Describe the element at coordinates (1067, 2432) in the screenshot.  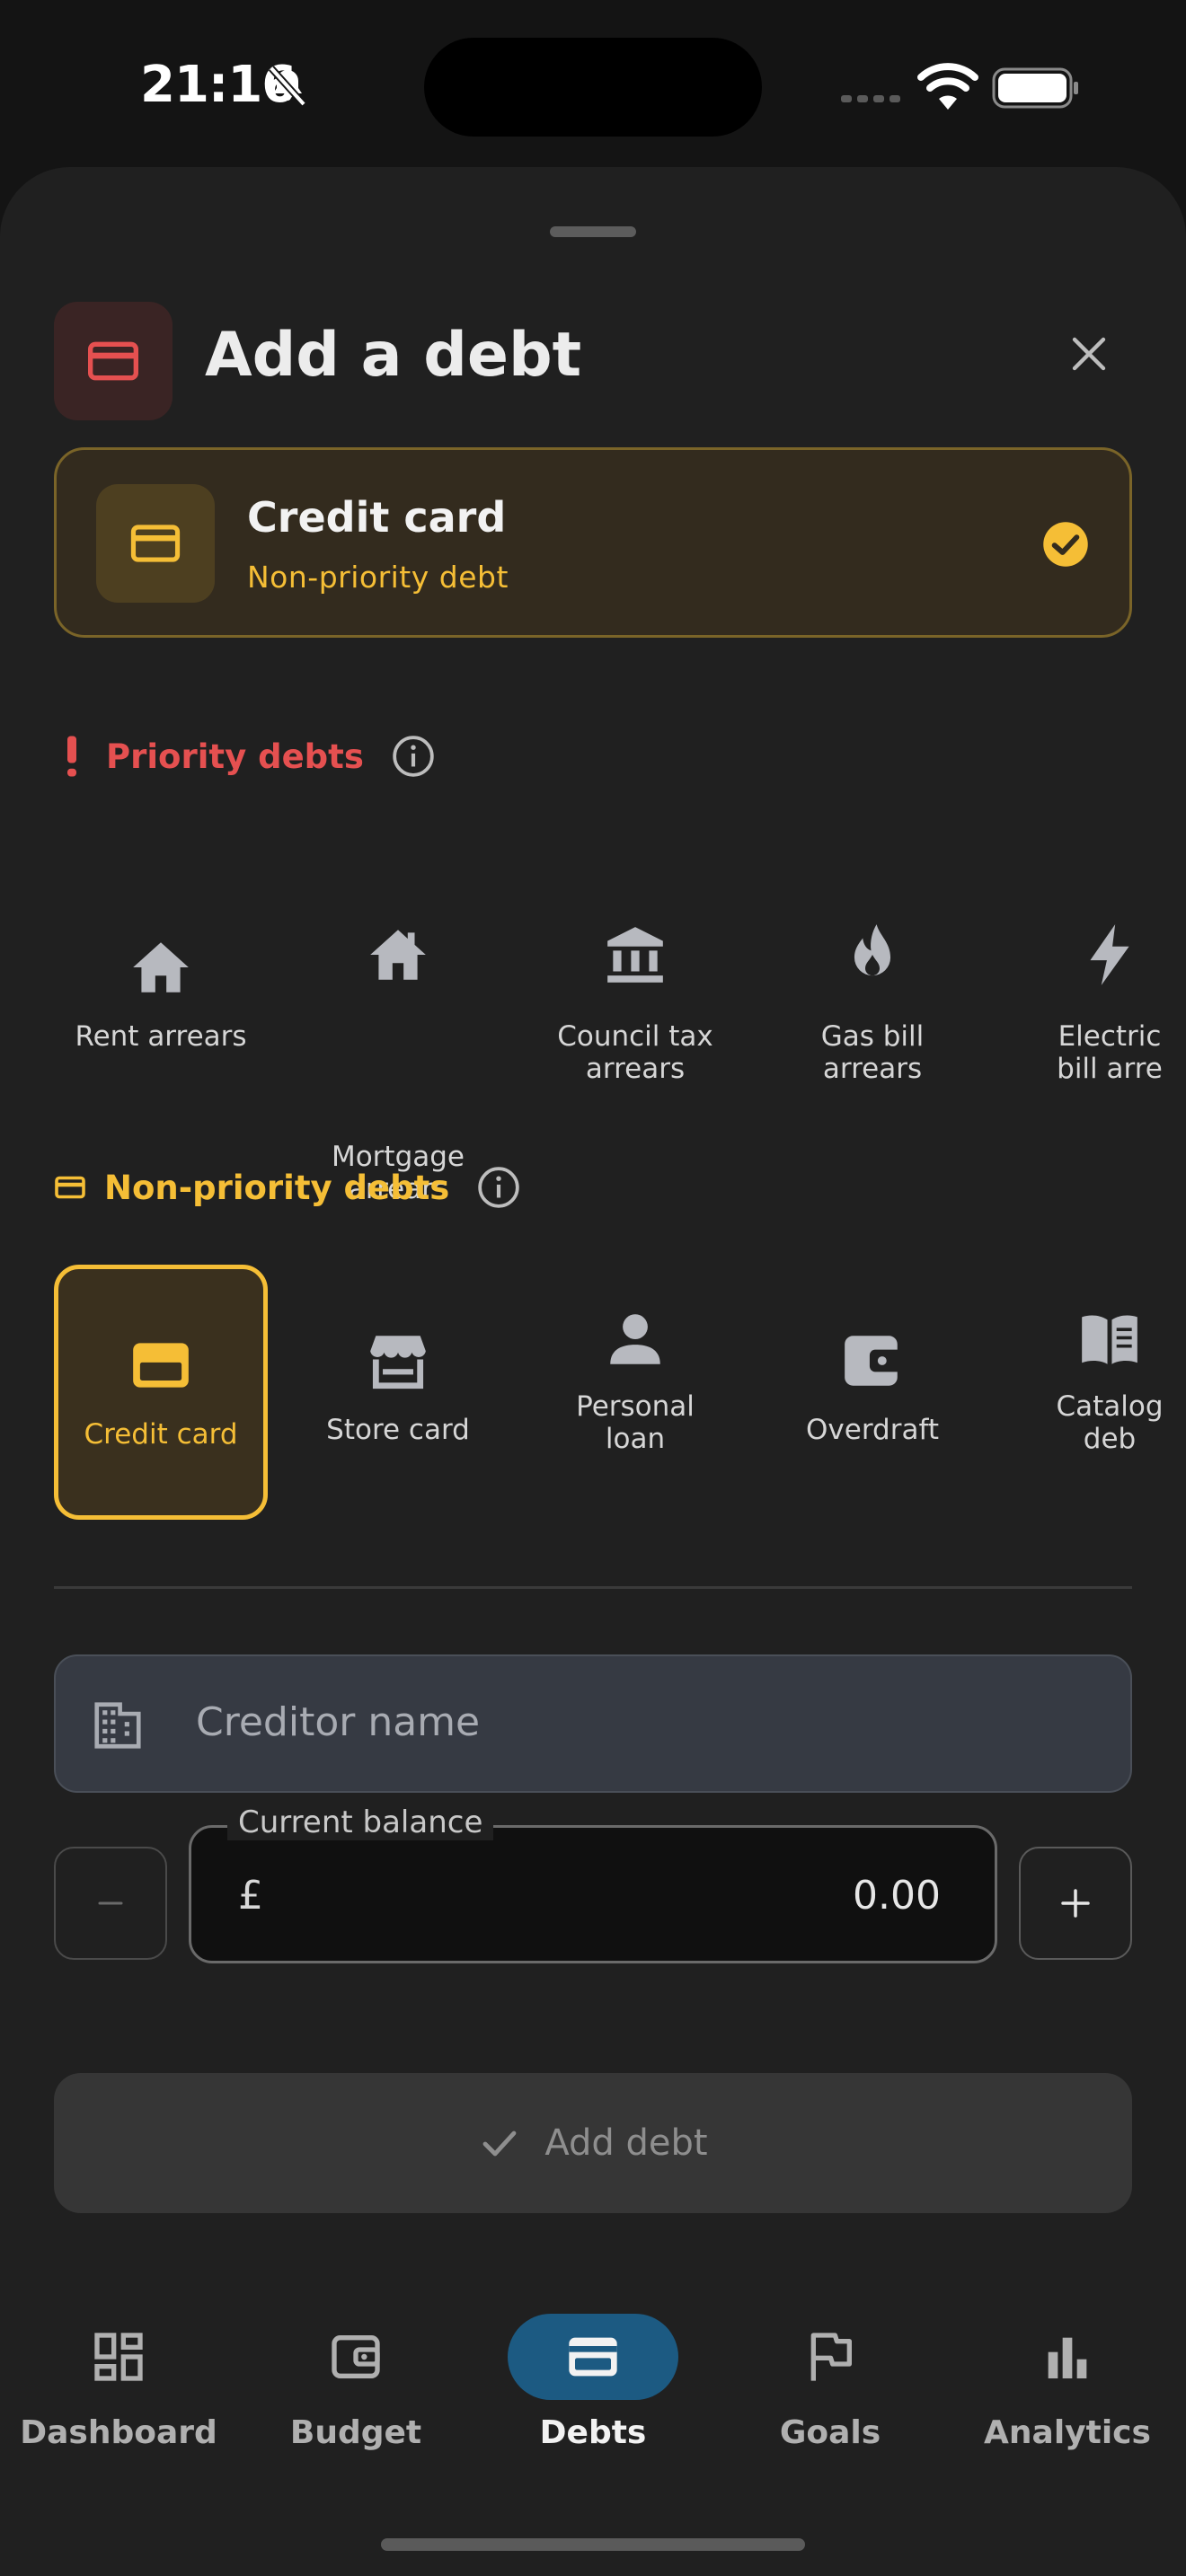
I see `nav-label: Analytics` at that location.